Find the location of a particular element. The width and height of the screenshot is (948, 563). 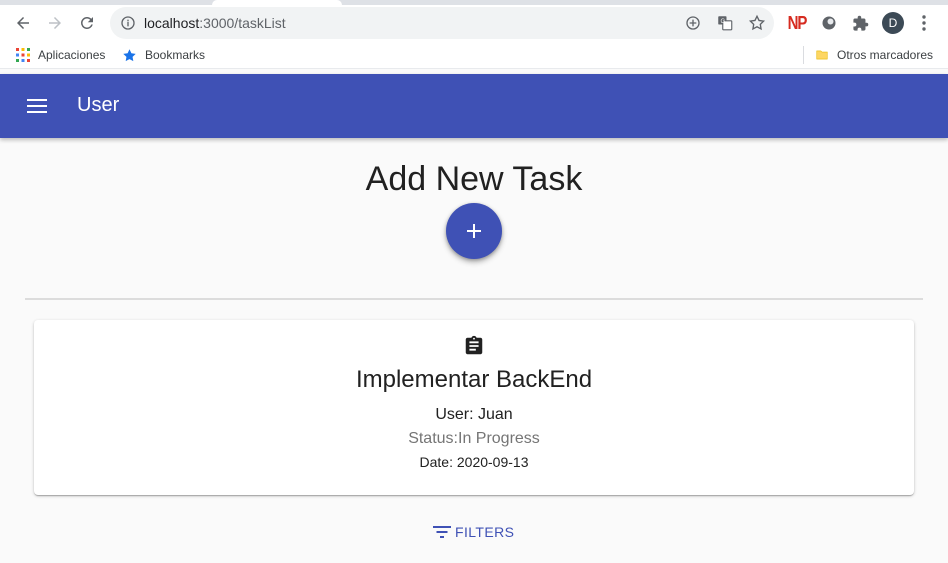

url-text: localhost:3000/taskList is located at coordinates (215, 23).